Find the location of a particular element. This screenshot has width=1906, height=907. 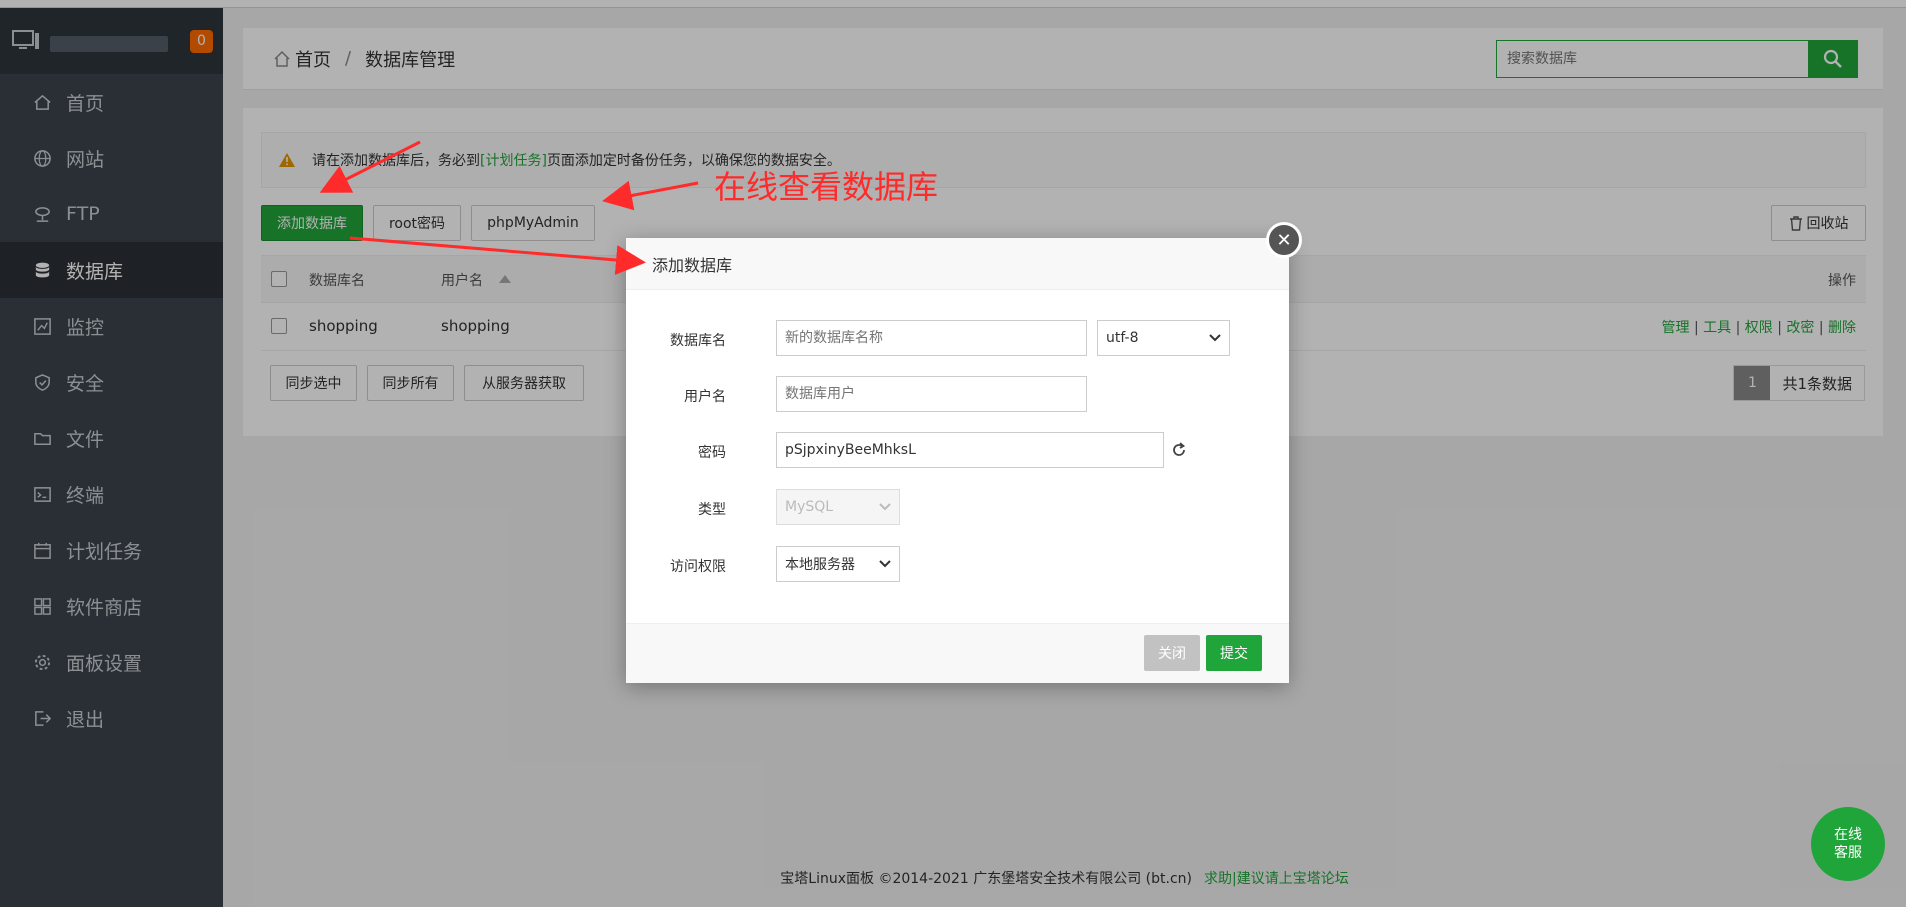

close-button: 关闭 is located at coordinates (1172, 653).